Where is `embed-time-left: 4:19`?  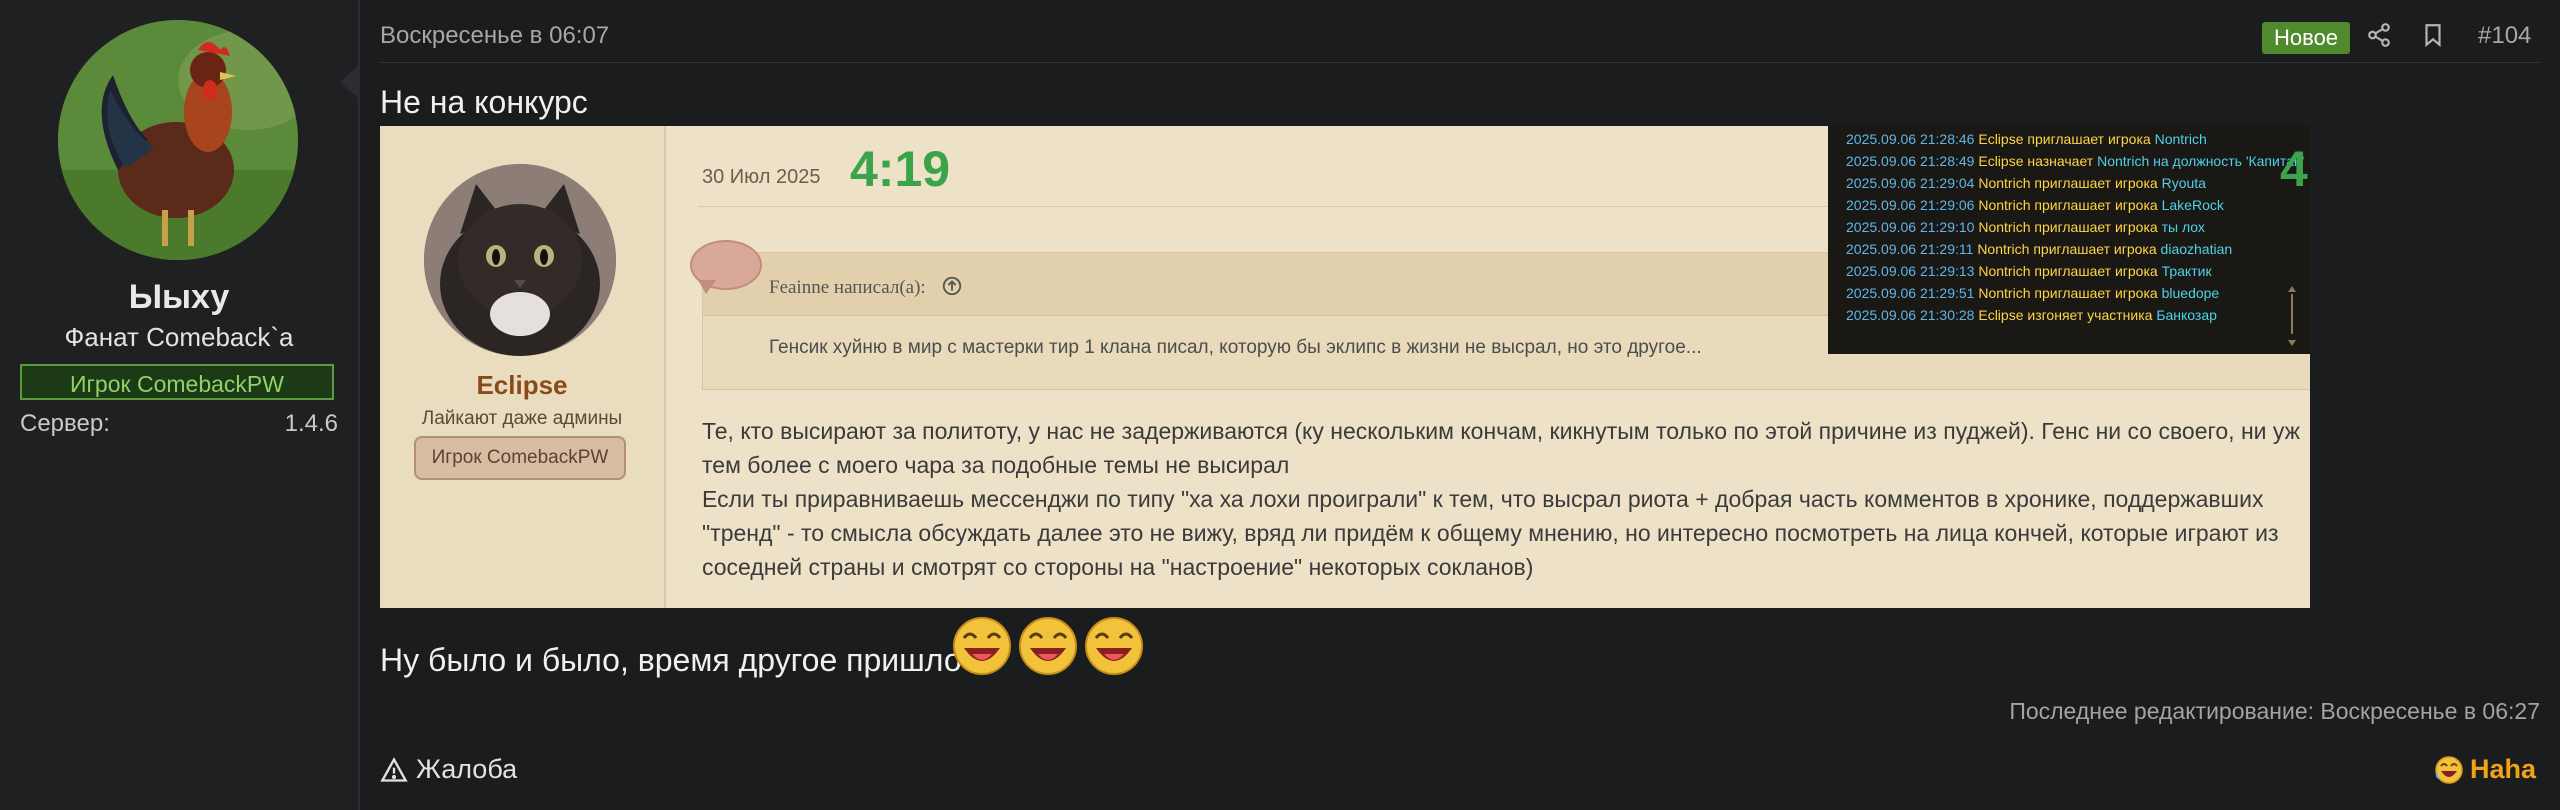
embed-time-left: 4:19 is located at coordinates (900, 169).